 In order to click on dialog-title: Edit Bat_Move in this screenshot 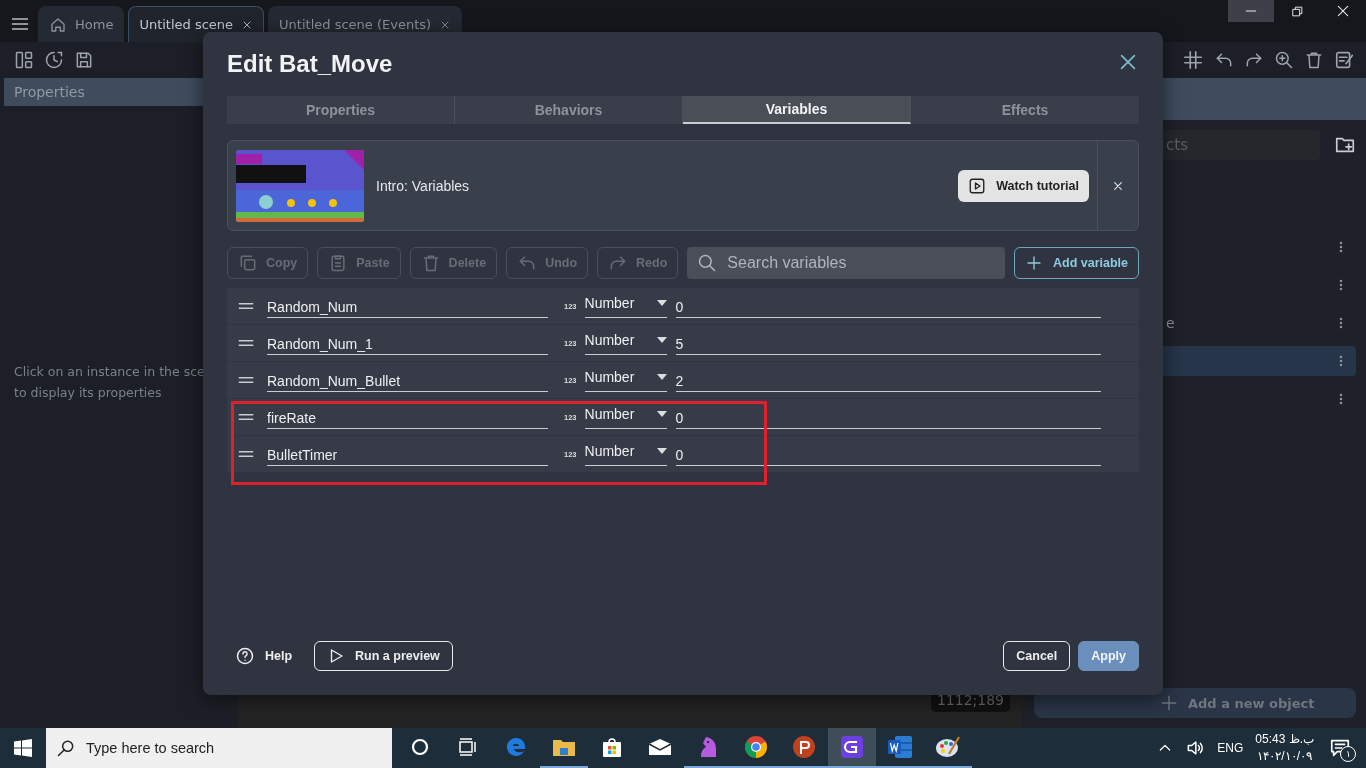, I will do `click(310, 64)`.